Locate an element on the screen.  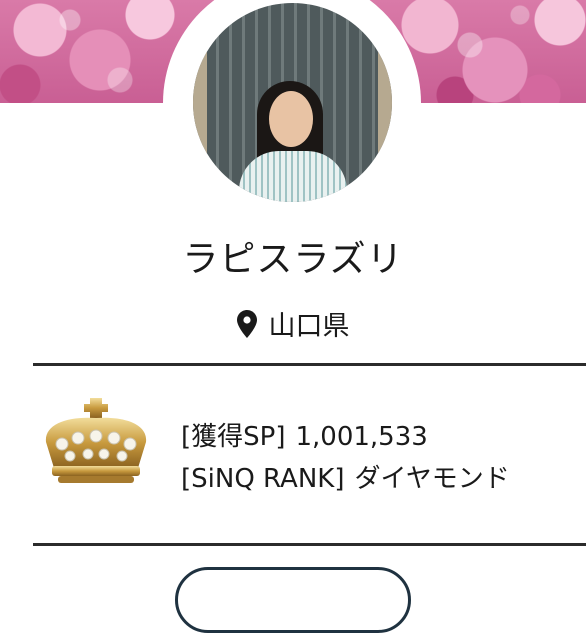
divider-bottom is located at coordinates (309, 544).